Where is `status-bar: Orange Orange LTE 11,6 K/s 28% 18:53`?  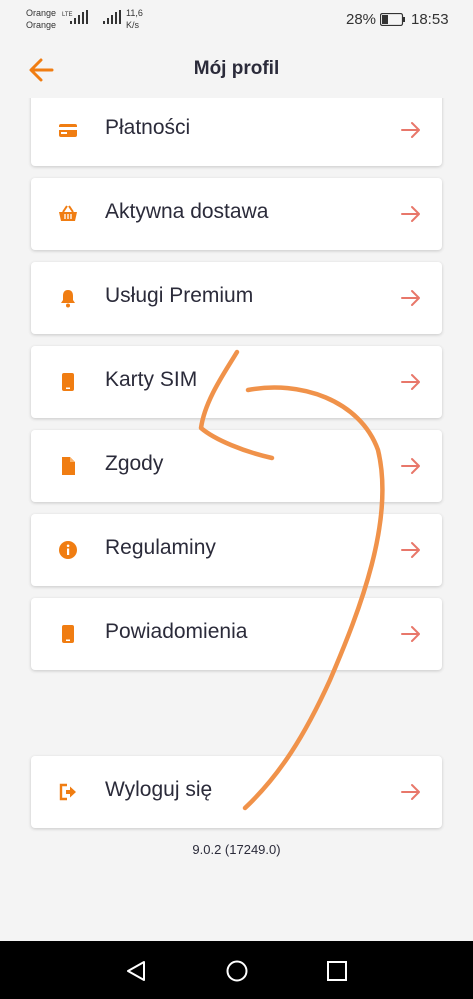 status-bar: Orange Orange LTE 11,6 K/s 28% 18:53 is located at coordinates (236, 20).